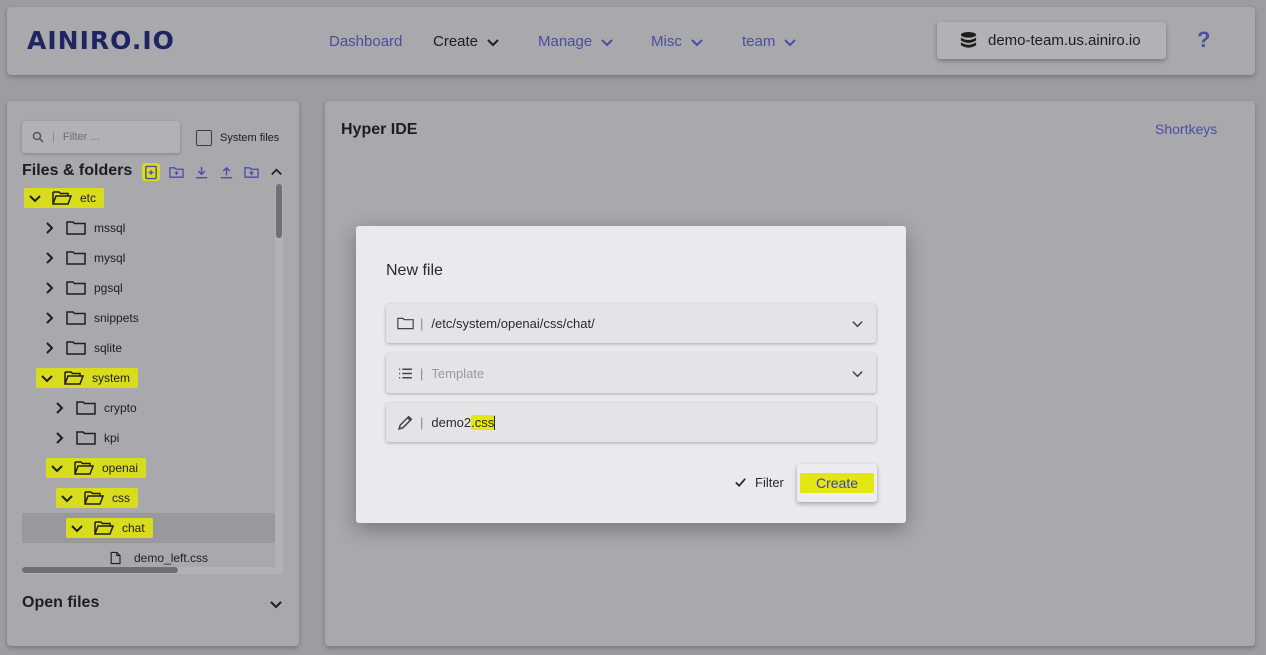 The image size is (1266, 655). Describe the element at coordinates (405, 422) in the screenshot. I see `pencil-icon` at that location.